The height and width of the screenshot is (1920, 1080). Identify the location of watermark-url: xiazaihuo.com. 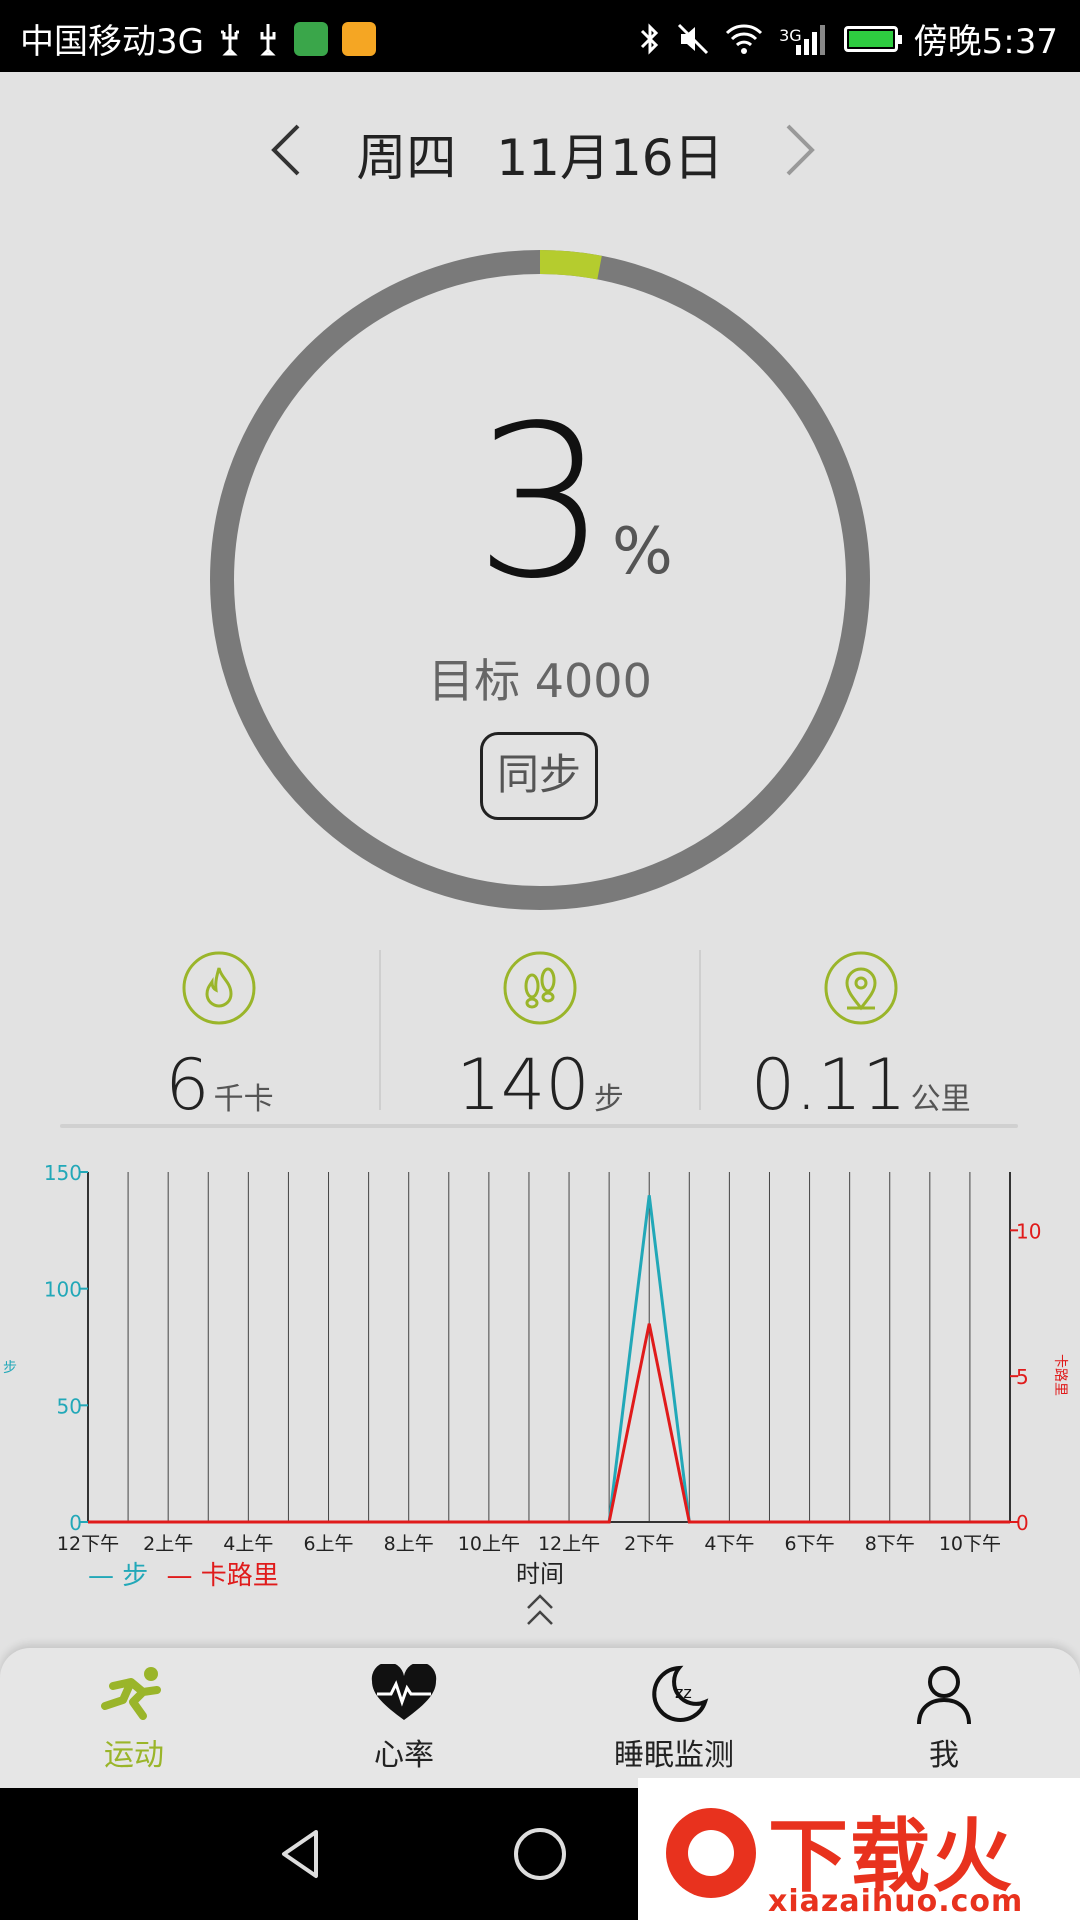
(896, 1901).